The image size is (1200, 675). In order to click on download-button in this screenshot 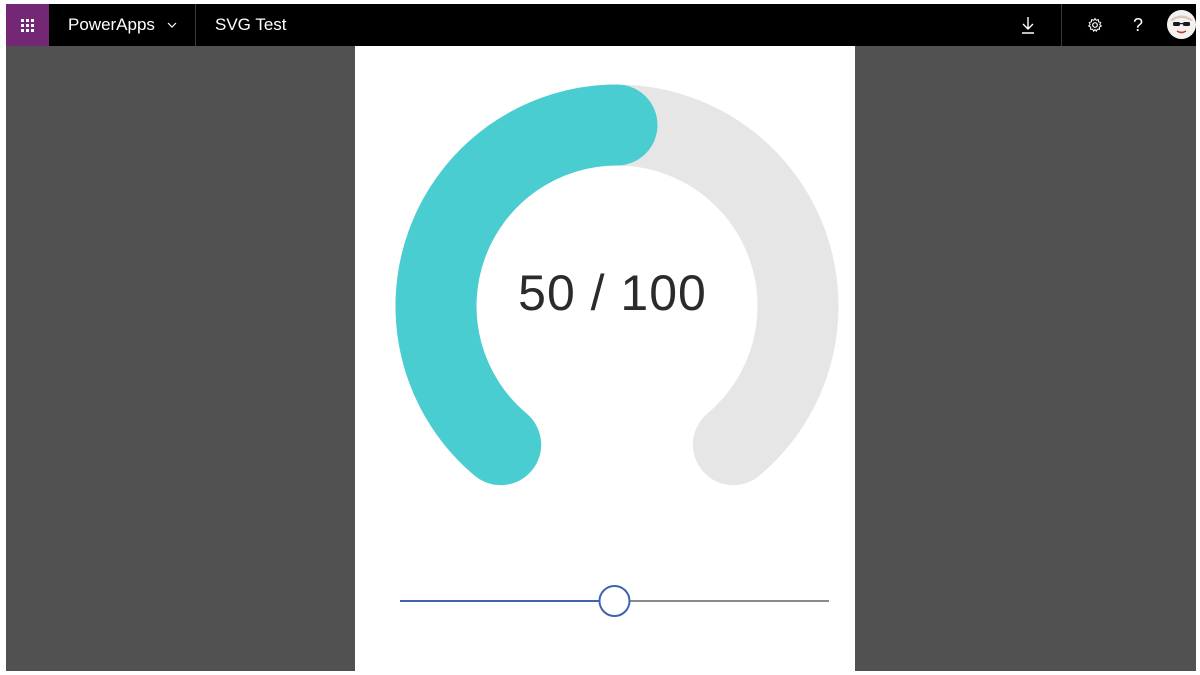, I will do `click(1028, 25)`.